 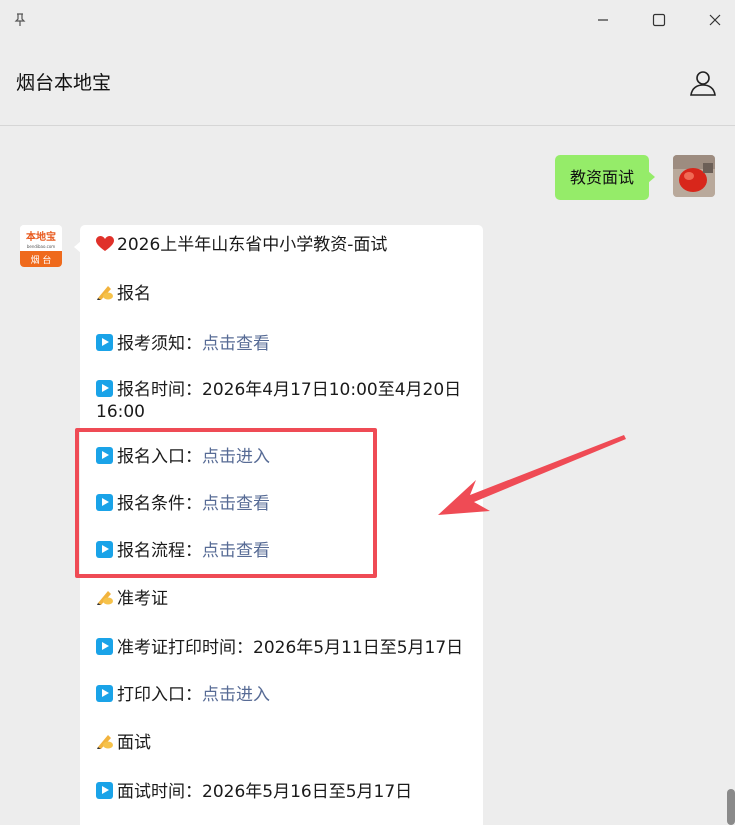 I want to click on admission-time-line: 准考证打印时间：2026年5月11日至5月17日, so click(x=281, y=648).